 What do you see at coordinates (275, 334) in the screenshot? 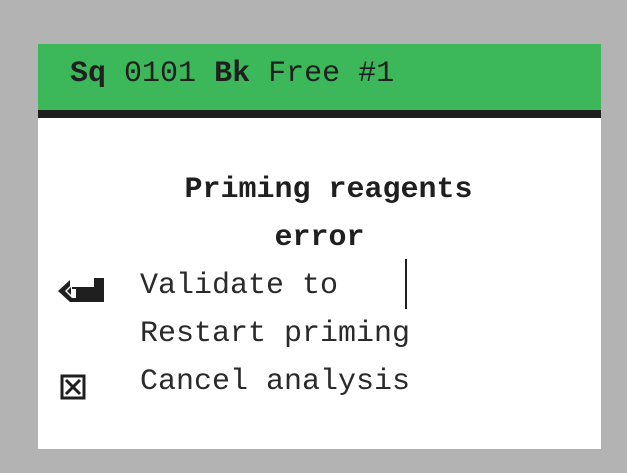
I see `option-restart-priming: Restart priming` at bounding box center [275, 334].